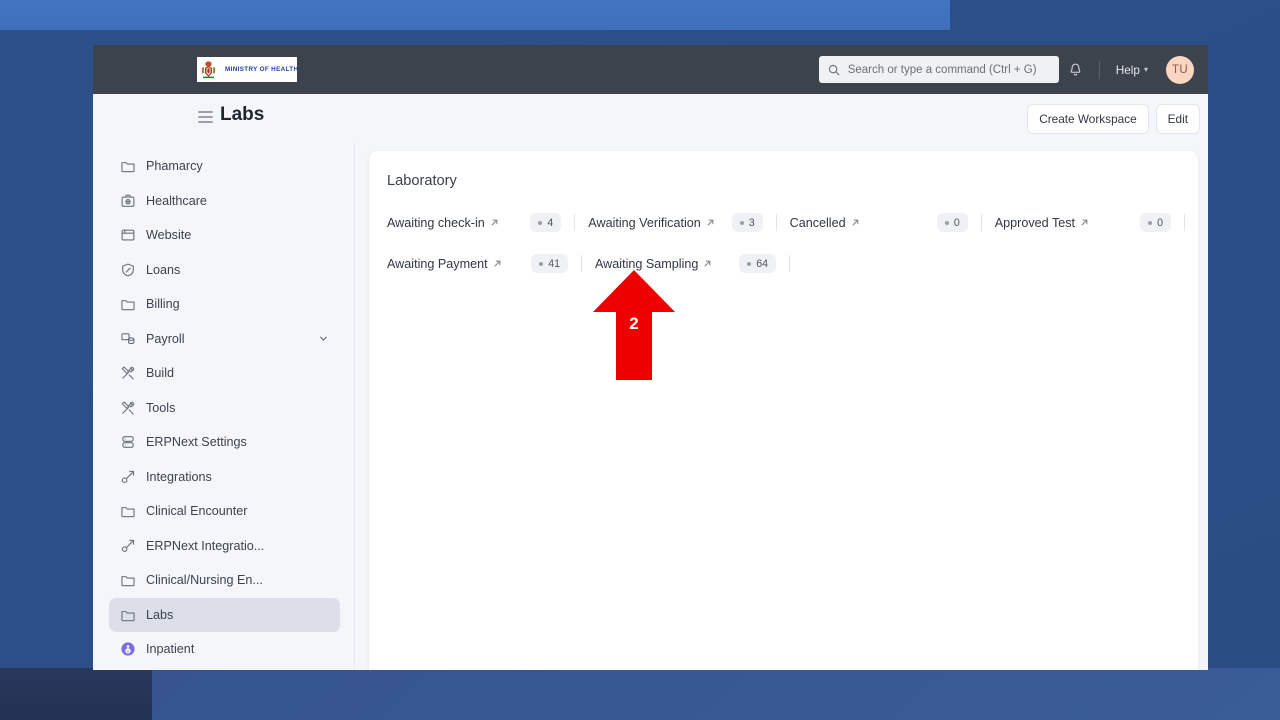 The height and width of the screenshot is (720, 1280). Describe the element at coordinates (422, 181) in the screenshot. I see `section-title: Laboratory` at that location.